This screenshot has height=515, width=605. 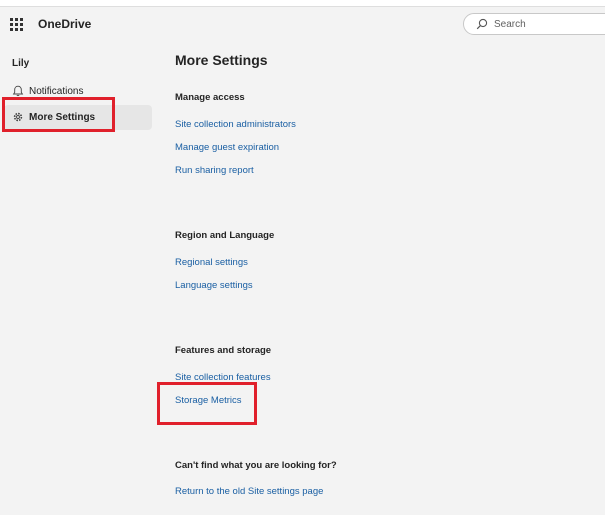 What do you see at coordinates (223, 350) in the screenshot?
I see `section-heading-features-storage: Features and storage` at bounding box center [223, 350].